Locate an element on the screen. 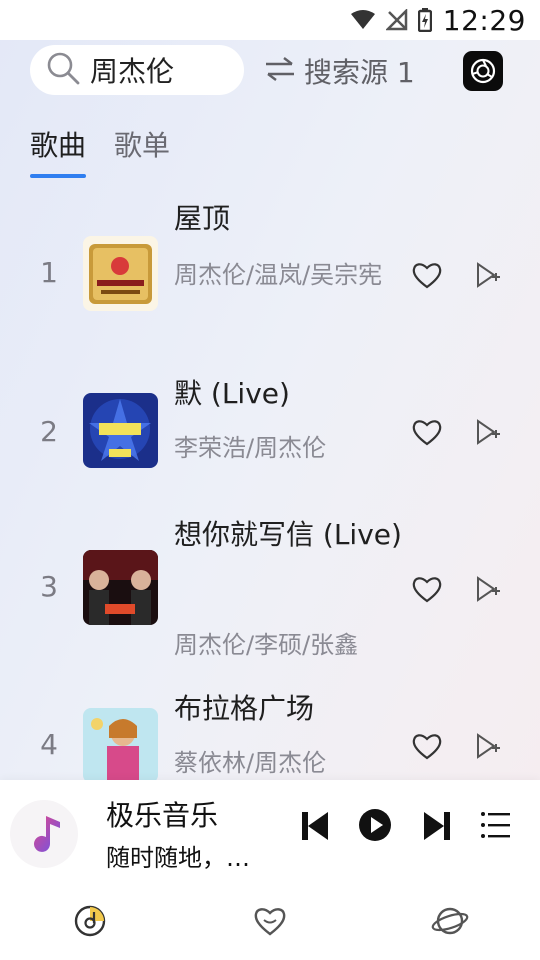  bottom-nav is located at coordinates (270, 921).